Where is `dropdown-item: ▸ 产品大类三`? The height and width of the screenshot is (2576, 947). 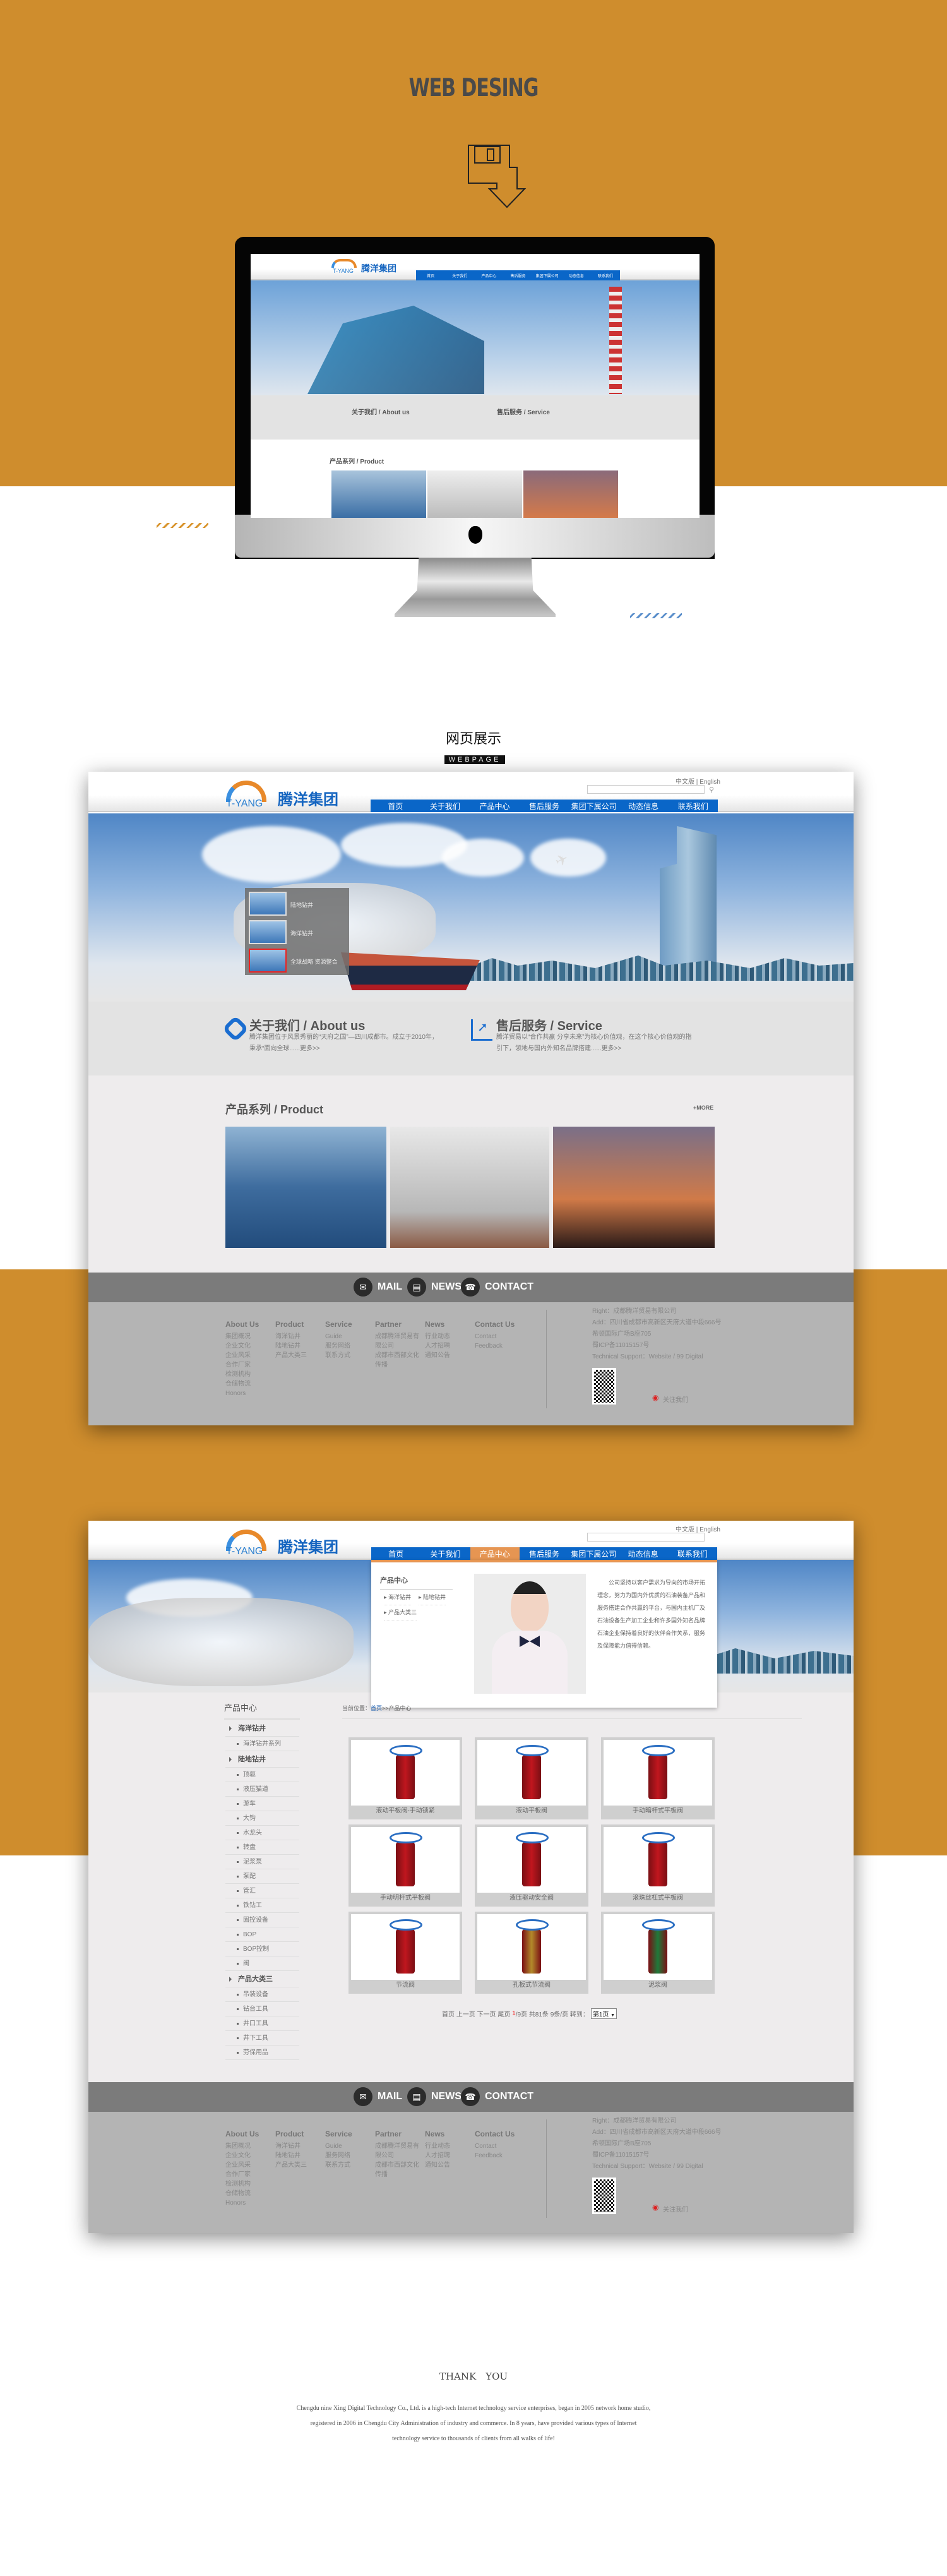 dropdown-item: ▸ 产品大类三 is located at coordinates (400, 1614).